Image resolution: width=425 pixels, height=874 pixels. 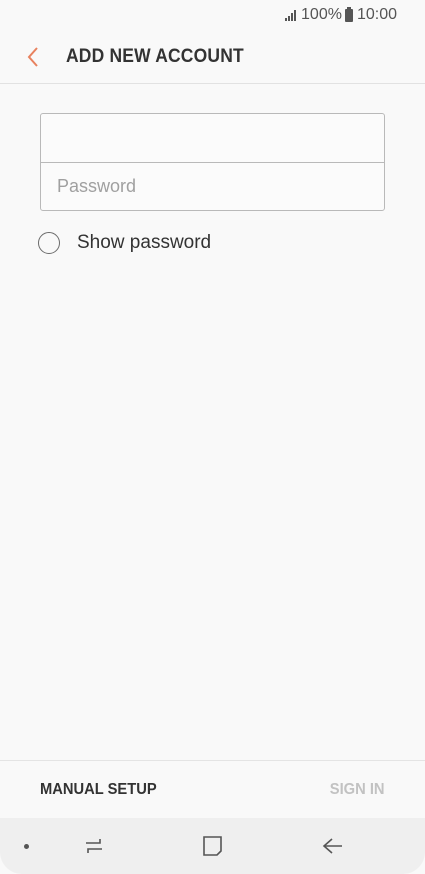 I want to click on show-password-toggle: Show password, so click(x=124, y=243).